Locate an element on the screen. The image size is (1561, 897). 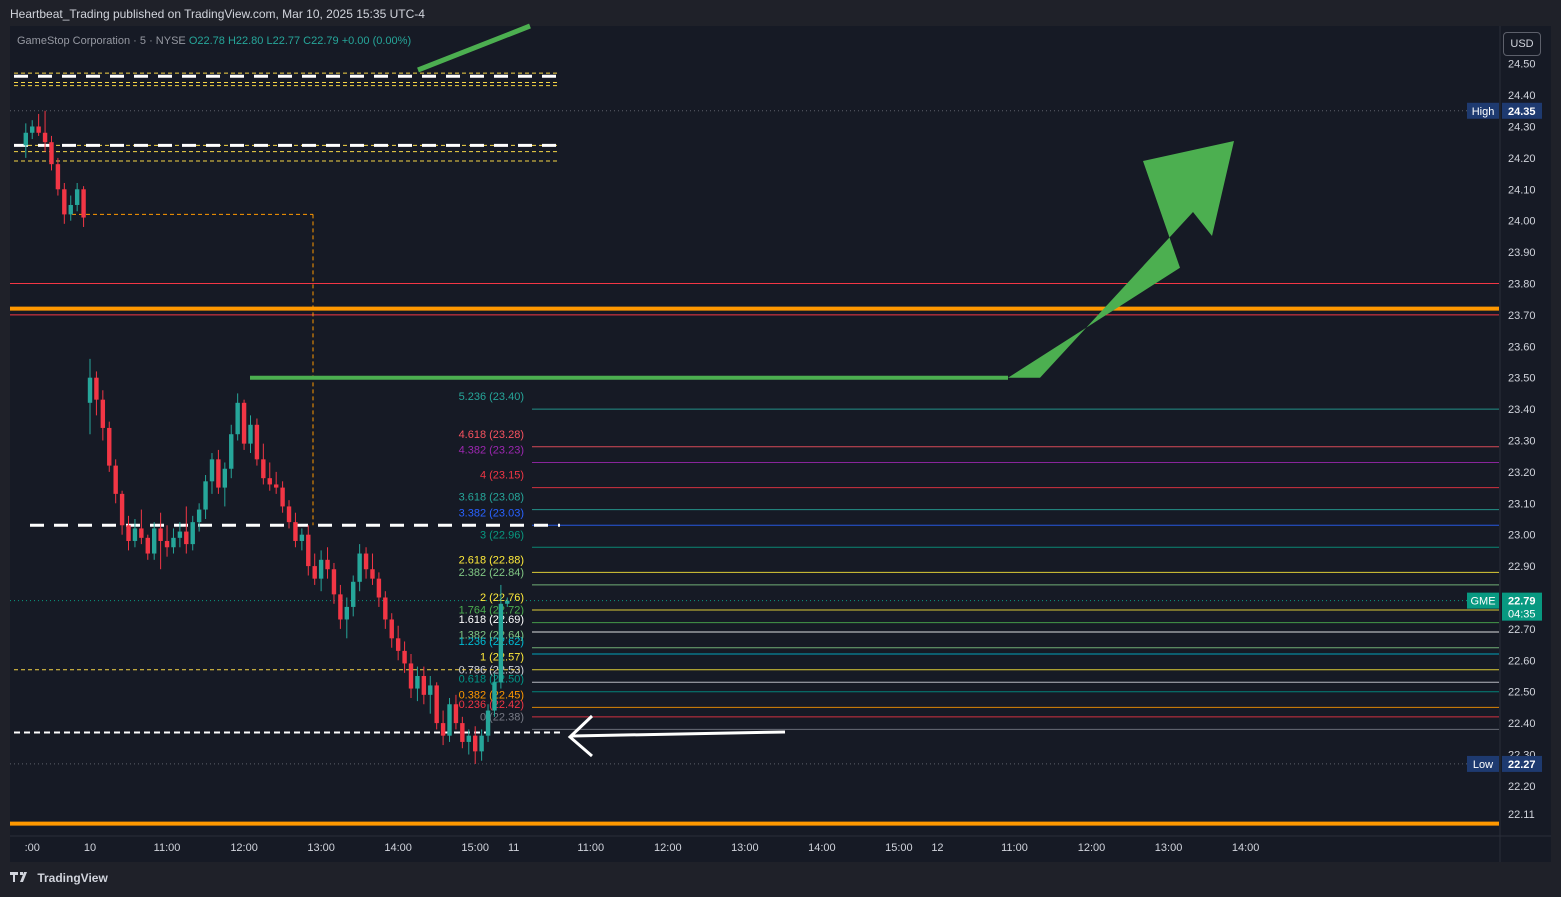
y-tick-label-11: 23.40 is located at coordinates (1522, 410).